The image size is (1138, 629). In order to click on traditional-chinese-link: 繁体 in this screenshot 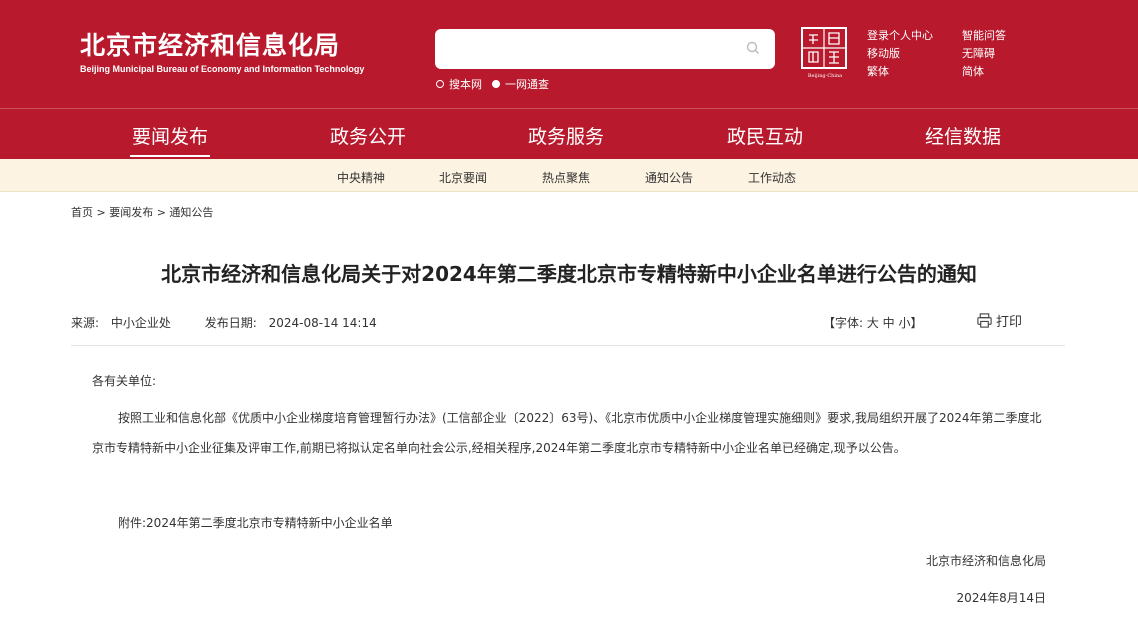, I will do `click(878, 71)`.